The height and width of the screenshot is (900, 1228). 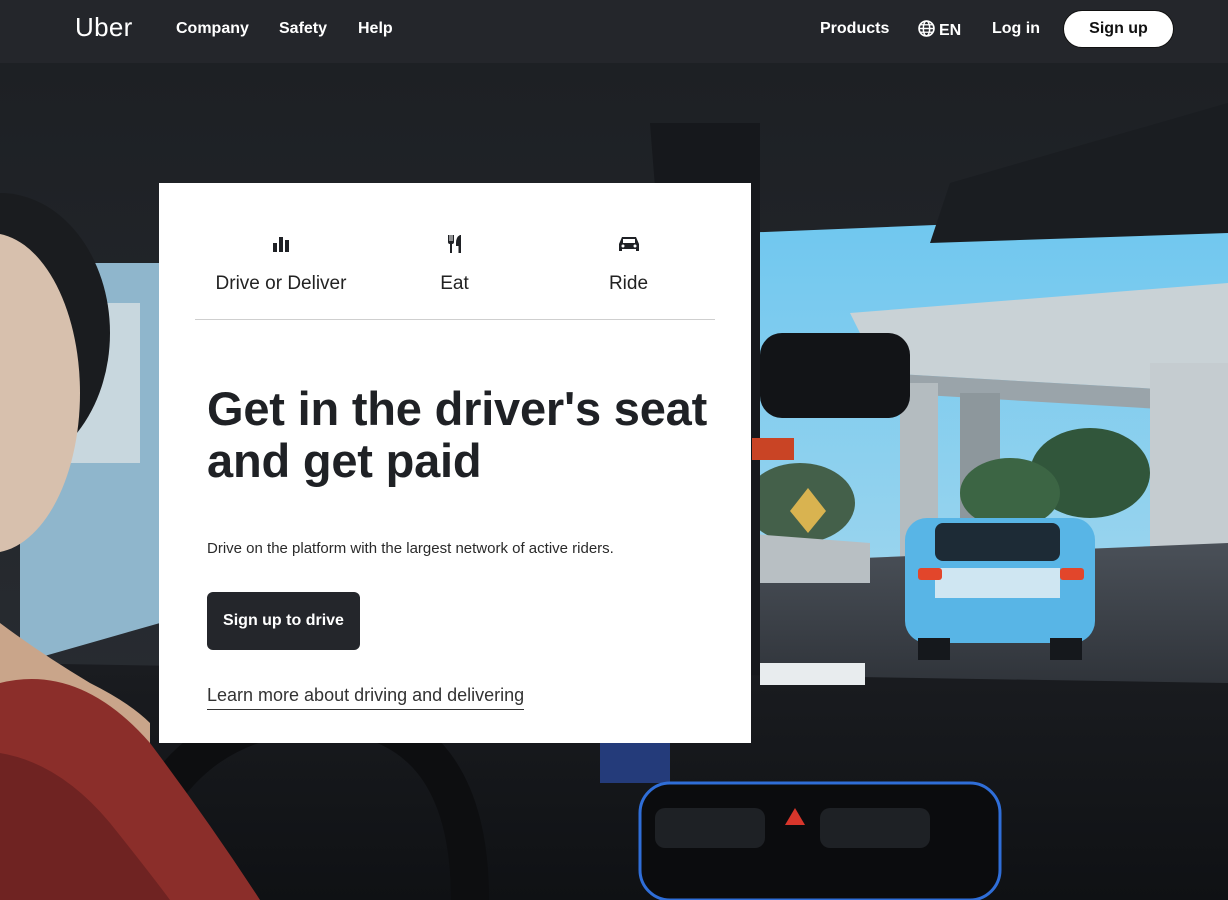 I want to click on tab-drive-or-deliver: Drive or Deliver, so click(x=281, y=251).